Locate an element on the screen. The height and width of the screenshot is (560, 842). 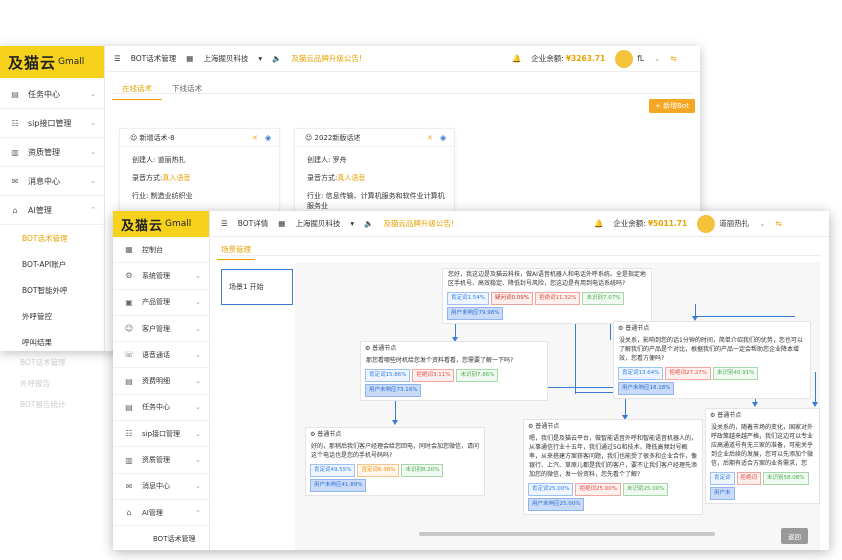
intent-tag: 未识别7.07% is located at coordinates (603, 298).